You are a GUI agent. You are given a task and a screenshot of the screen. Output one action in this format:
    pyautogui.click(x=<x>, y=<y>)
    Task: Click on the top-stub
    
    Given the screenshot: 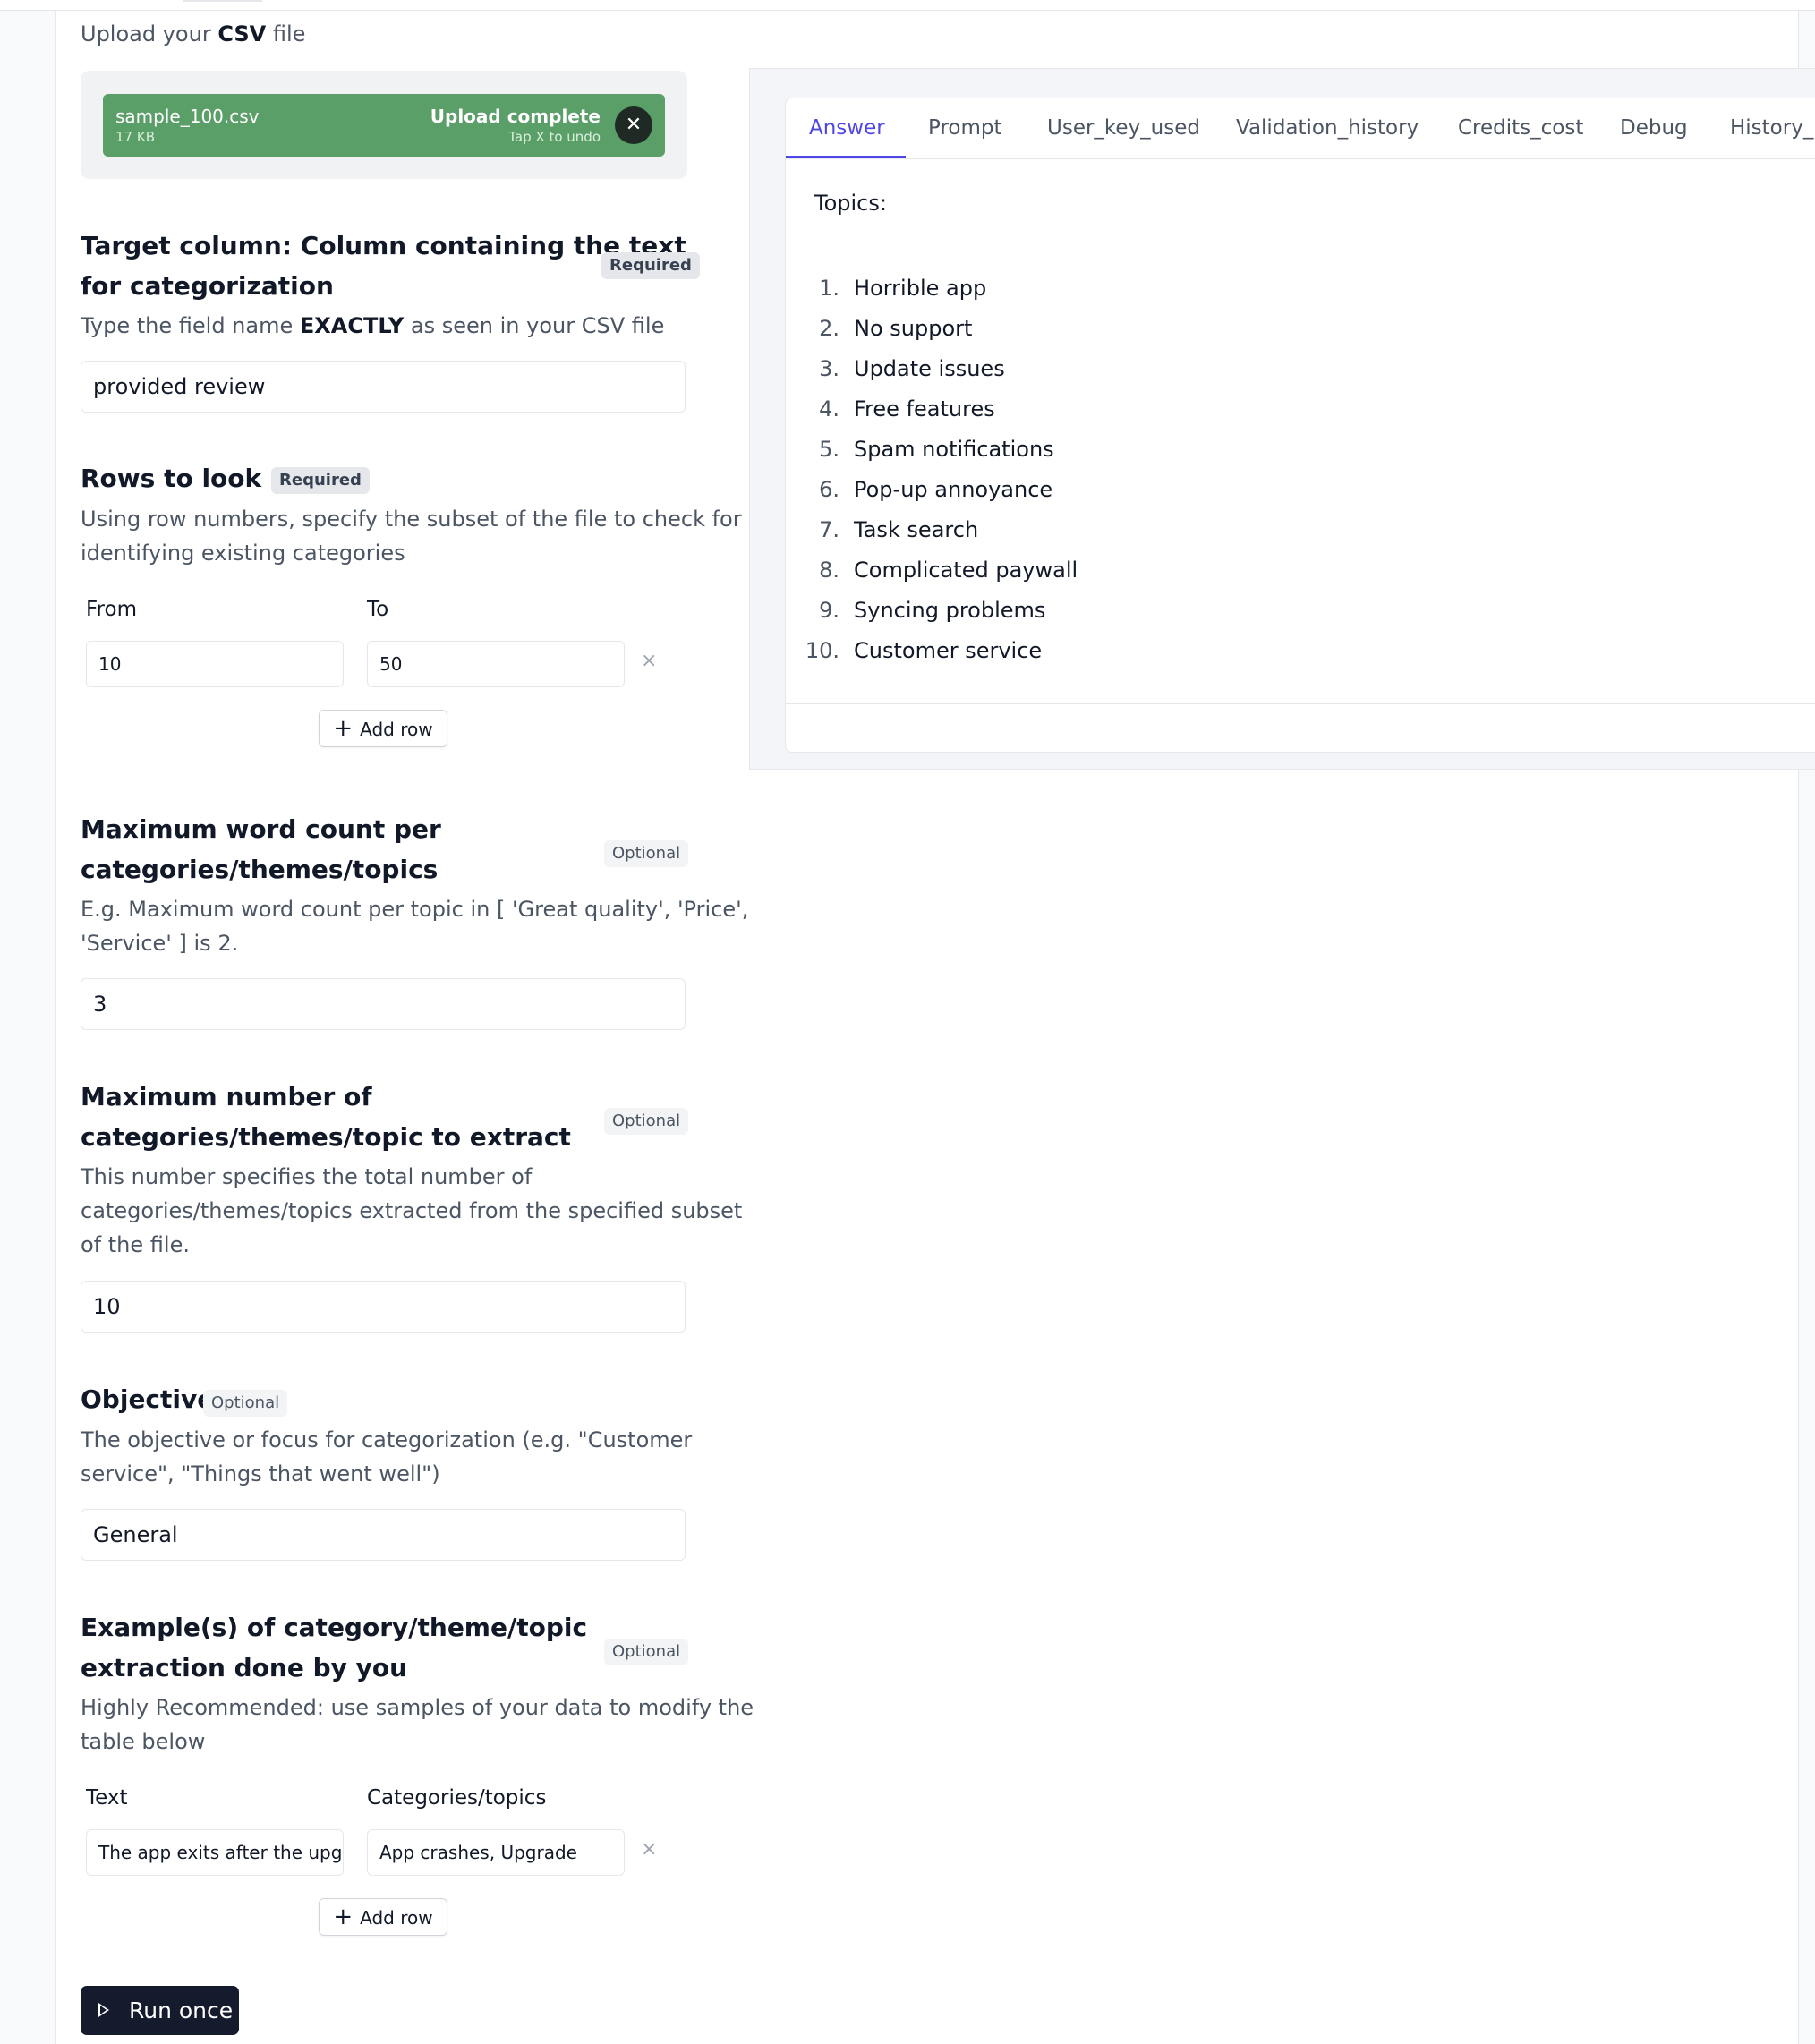 What is the action you would take?
    pyautogui.click(x=222, y=1)
    